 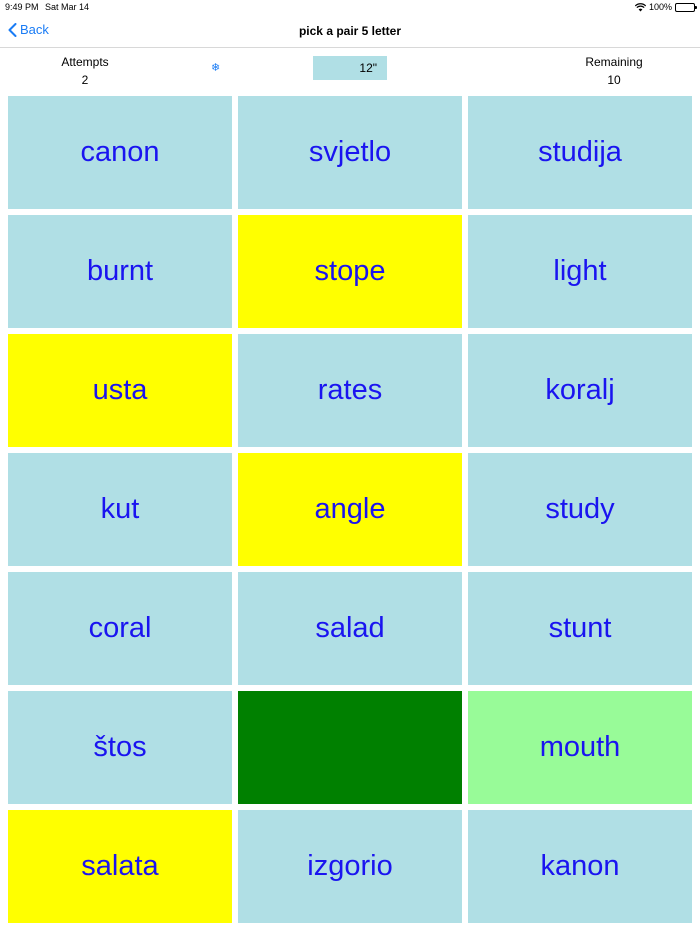 I want to click on wifi-icon, so click(x=640, y=6).